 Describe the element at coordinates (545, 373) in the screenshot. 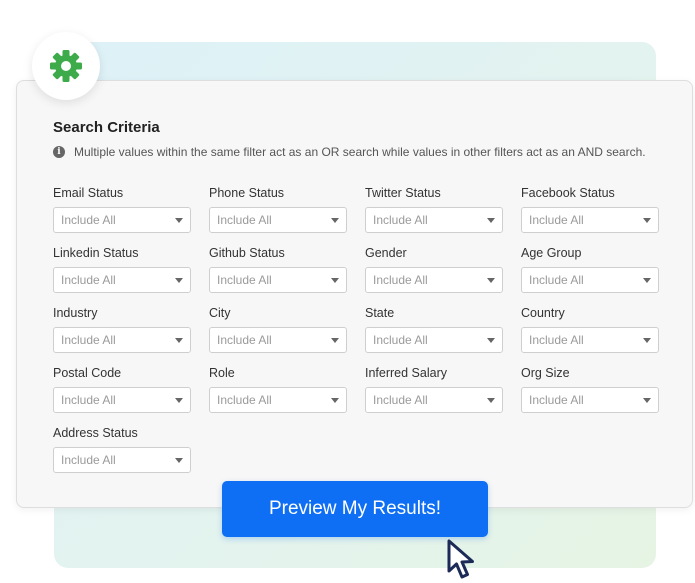

I see `filter-label: Org Size` at that location.